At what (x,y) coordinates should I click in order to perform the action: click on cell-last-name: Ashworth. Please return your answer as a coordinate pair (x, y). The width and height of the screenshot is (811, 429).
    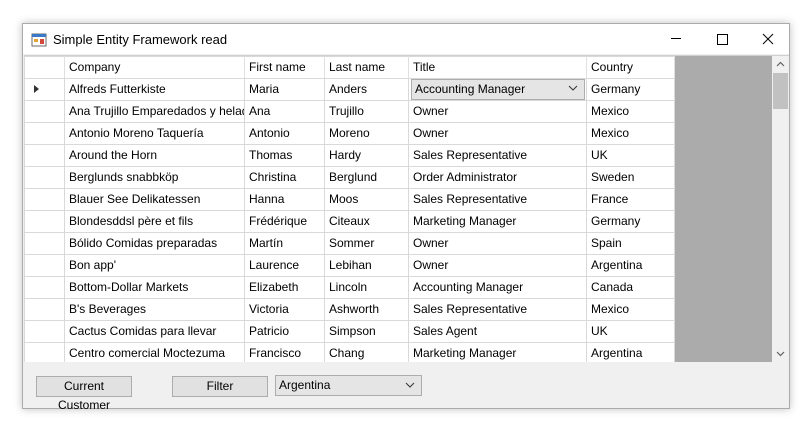
    Looking at the image, I should click on (366, 309).